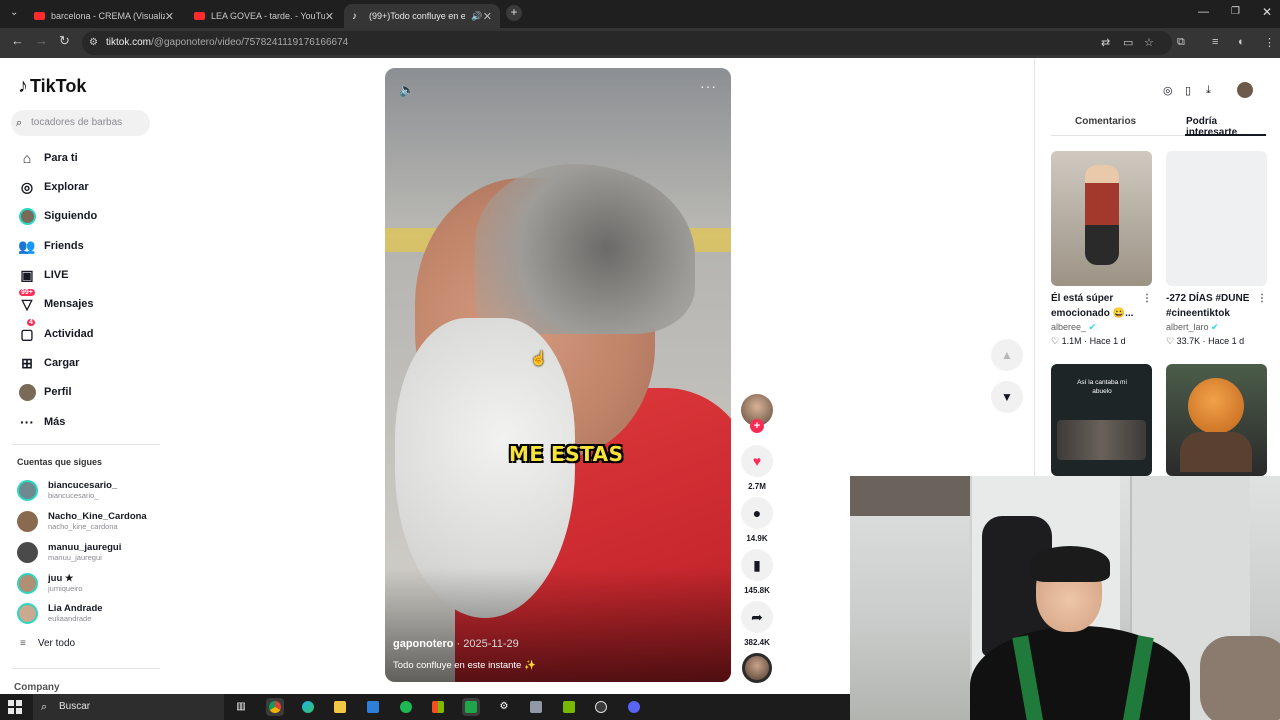 The width and height of the screenshot is (1280, 720). What do you see at coordinates (64, 41) in the screenshot?
I see `reload-icon: ↻` at bounding box center [64, 41].